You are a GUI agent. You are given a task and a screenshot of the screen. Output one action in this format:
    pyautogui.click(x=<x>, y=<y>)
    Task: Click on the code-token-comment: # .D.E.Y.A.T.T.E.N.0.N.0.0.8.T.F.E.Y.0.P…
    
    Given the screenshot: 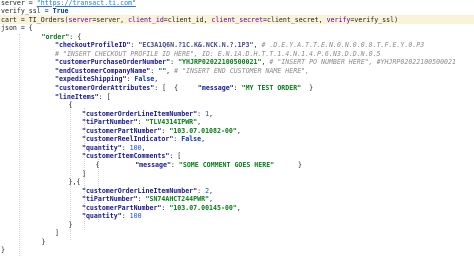 What is the action you would take?
    pyautogui.click(x=343, y=45)
    